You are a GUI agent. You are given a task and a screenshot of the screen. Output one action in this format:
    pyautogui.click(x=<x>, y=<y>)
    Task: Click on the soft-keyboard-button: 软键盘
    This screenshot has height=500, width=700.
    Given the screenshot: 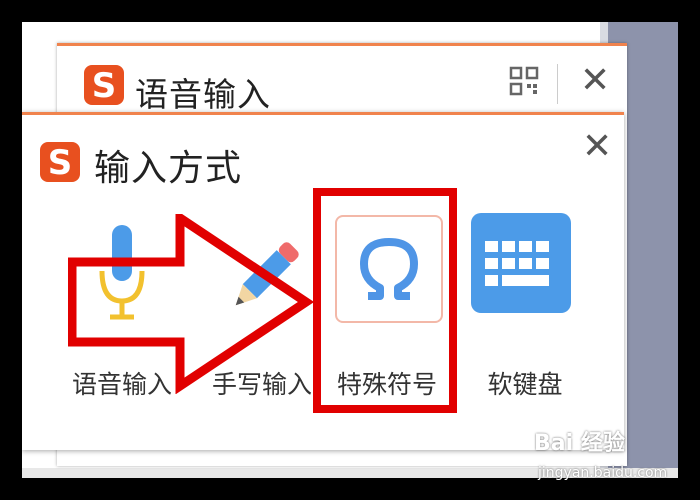 What is the action you would take?
    pyautogui.click(x=525, y=306)
    